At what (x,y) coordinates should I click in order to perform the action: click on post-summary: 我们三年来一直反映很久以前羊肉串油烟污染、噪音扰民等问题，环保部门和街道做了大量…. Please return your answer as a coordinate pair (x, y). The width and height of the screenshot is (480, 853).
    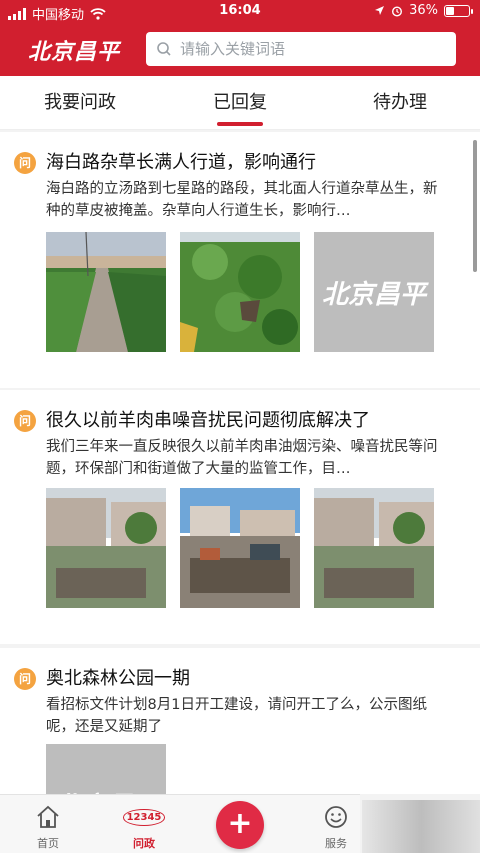
    Looking at the image, I should click on (242, 458).